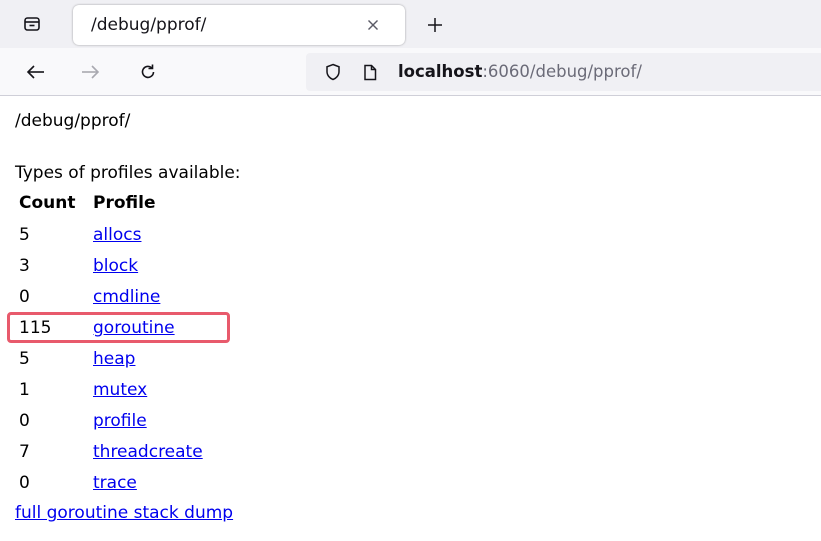 The height and width of the screenshot is (541, 821). I want to click on profile-row-heap: 5 heap, so click(410, 363).